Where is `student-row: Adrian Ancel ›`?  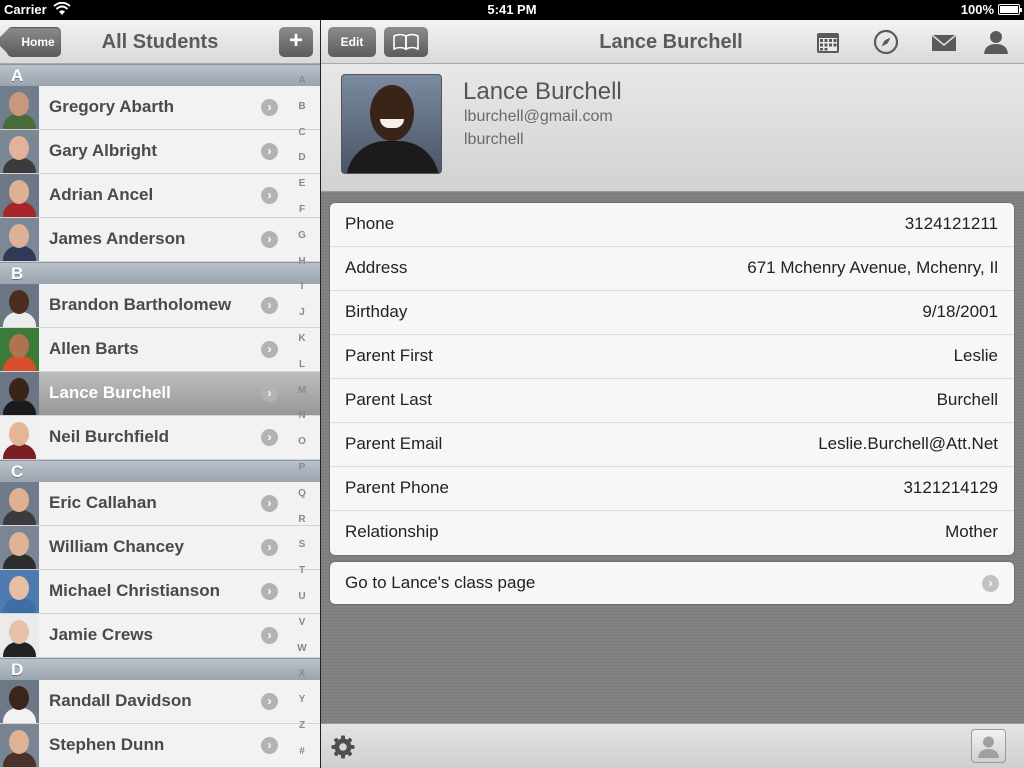
student-row: Adrian Ancel › is located at coordinates (160, 196).